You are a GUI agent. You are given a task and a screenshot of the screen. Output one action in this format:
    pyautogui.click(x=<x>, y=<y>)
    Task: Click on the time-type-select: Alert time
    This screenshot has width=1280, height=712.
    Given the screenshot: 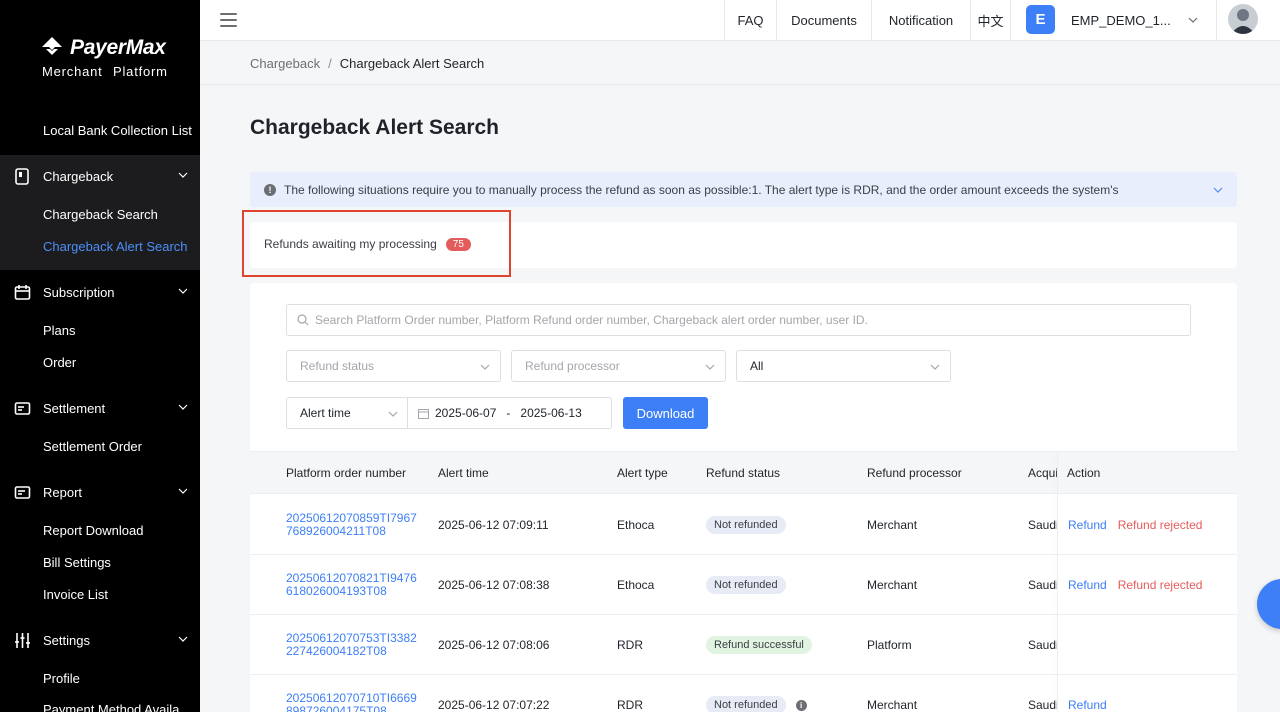 What is the action you would take?
    pyautogui.click(x=347, y=413)
    